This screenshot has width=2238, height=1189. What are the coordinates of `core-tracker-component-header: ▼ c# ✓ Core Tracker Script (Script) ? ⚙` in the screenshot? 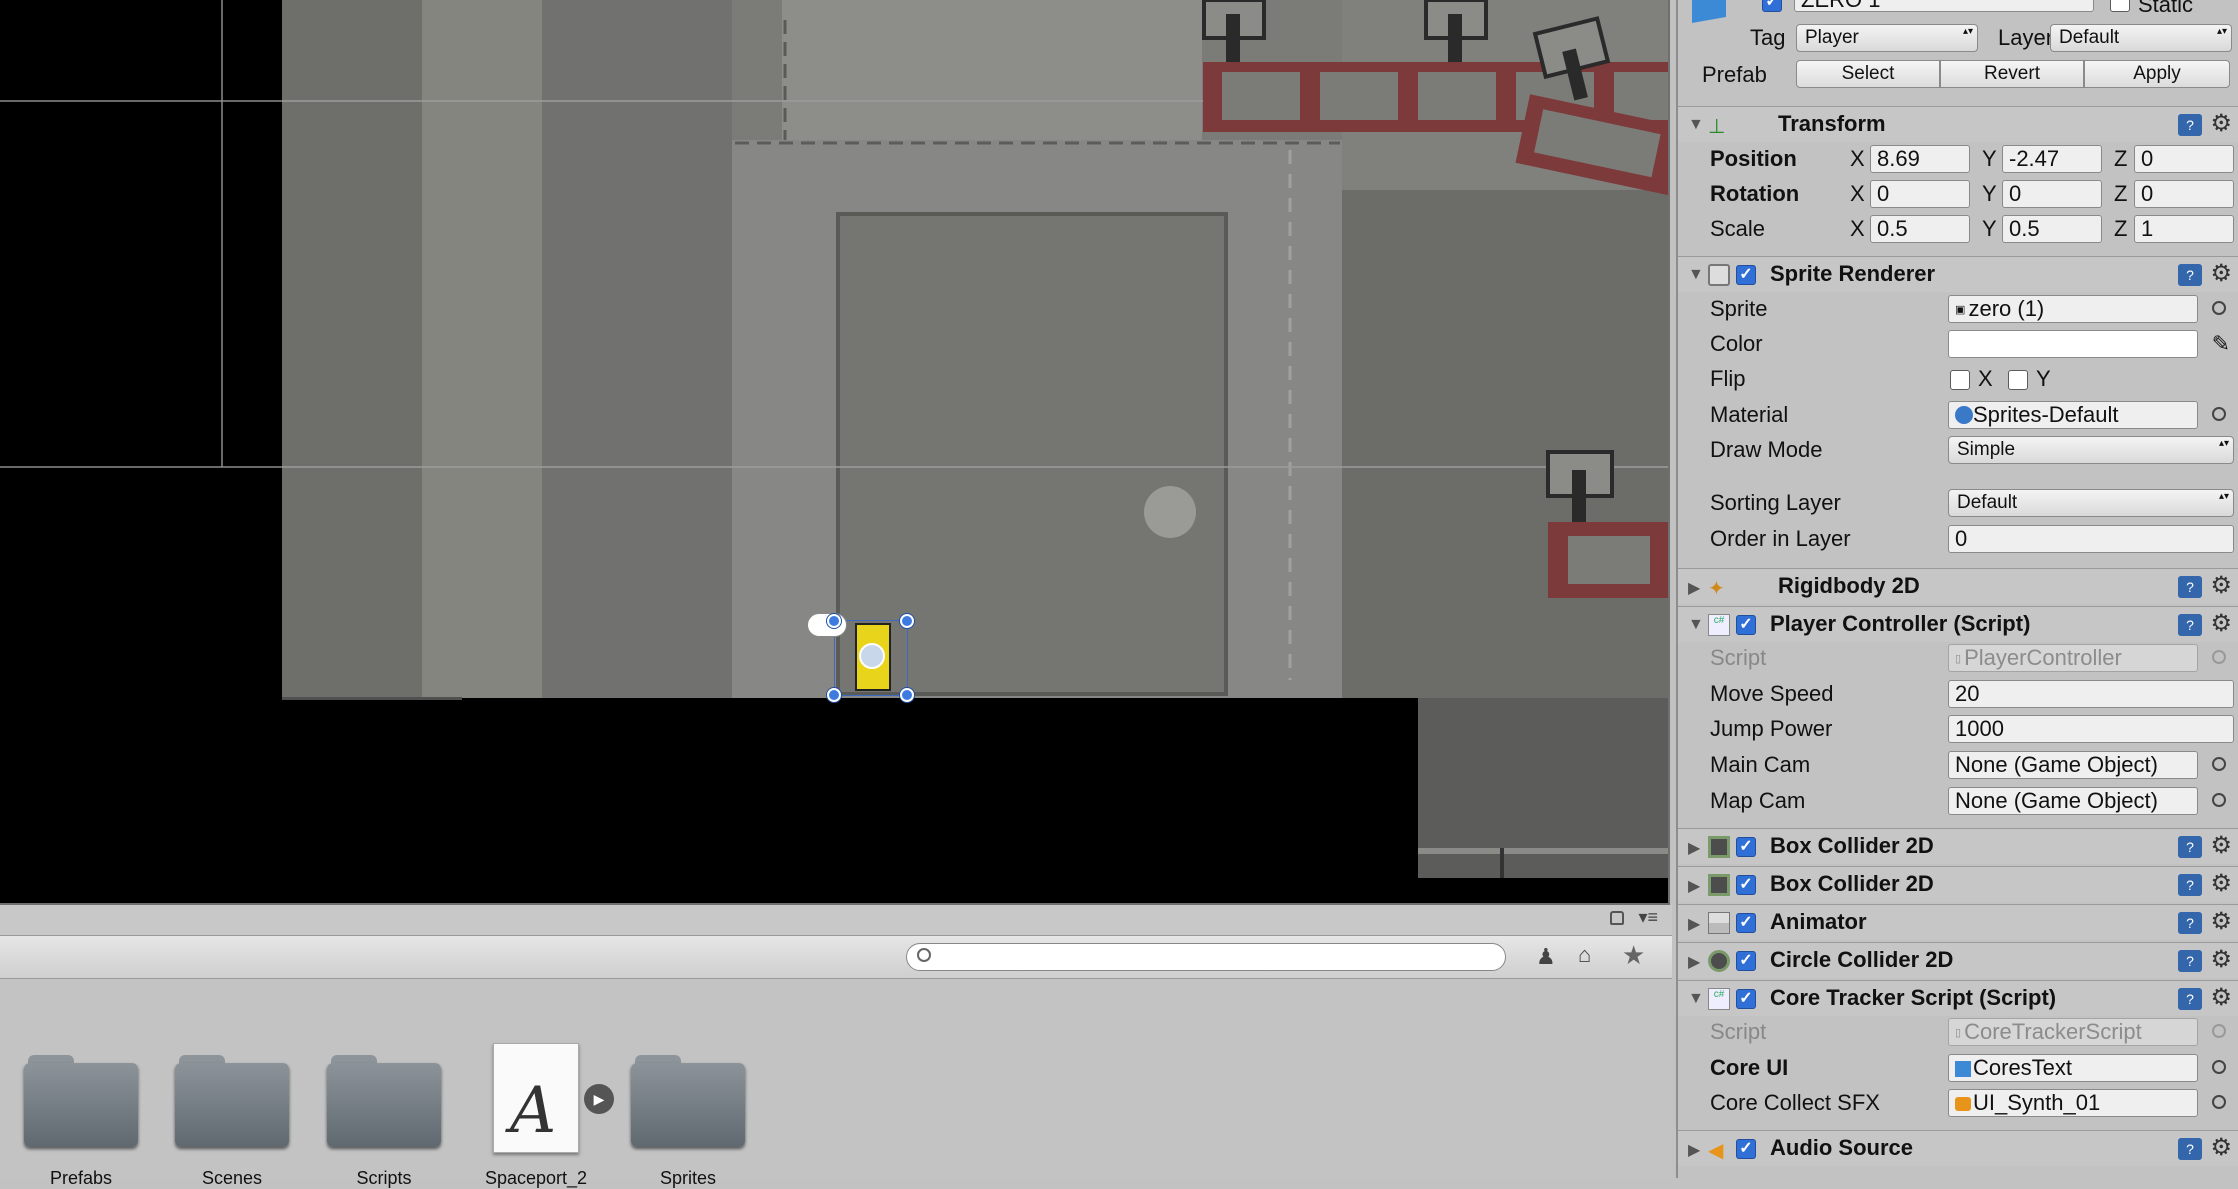 It's located at (1958, 998).